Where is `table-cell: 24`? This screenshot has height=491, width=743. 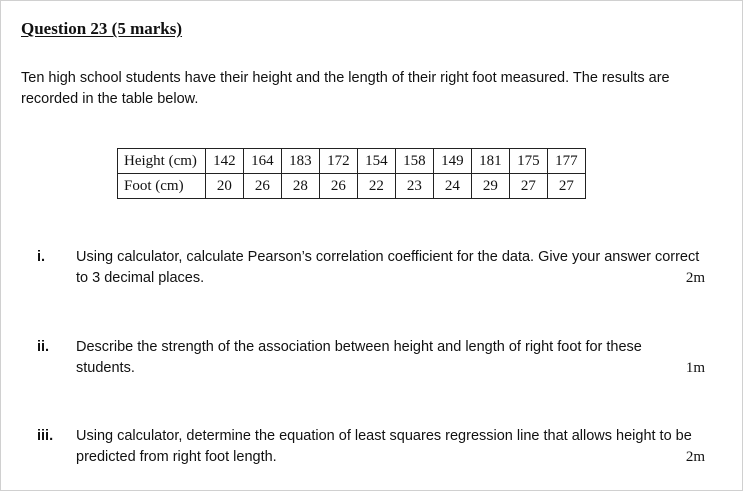 table-cell: 24 is located at coordinates (452, 186).